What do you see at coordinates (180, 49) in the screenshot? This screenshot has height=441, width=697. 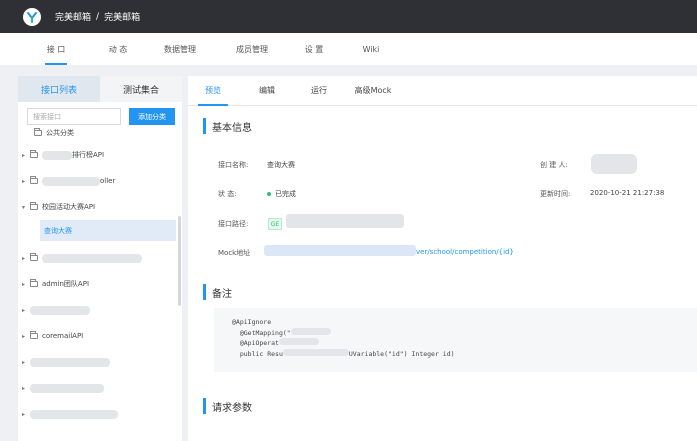 I see `nav-tab-data-management: 数据管理` at bounding box center [180, 49].